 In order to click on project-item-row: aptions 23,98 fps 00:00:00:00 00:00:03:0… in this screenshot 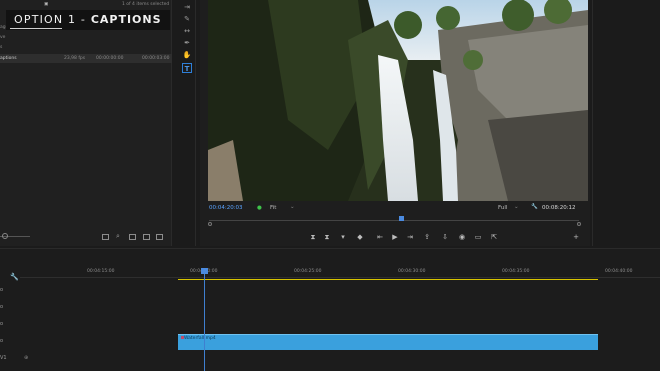, I will do `click(86, 58)`.